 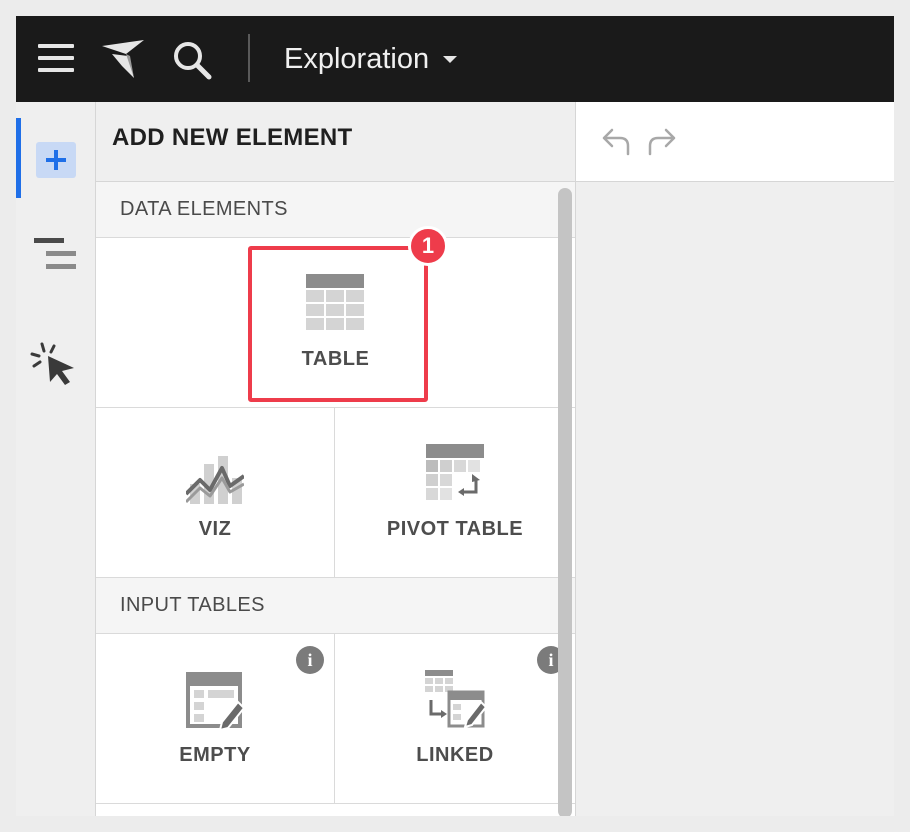 I want to click on section-input-tables: INPUT TABLES, so click(x=335, y=606).